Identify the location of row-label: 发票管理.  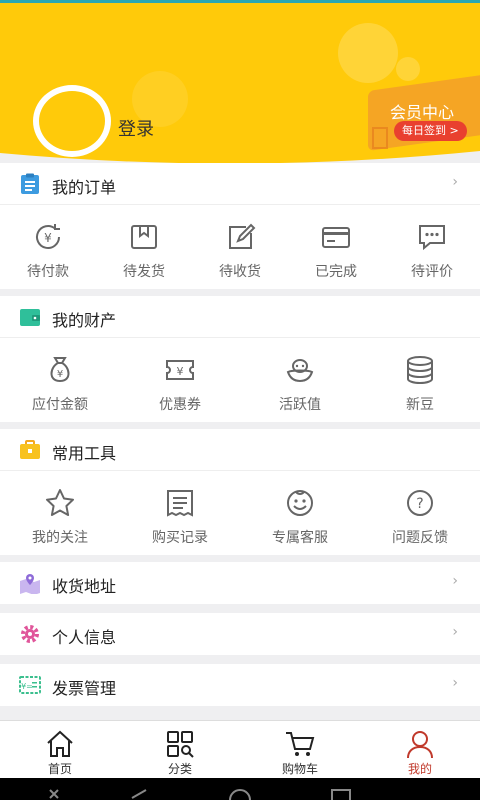
(84, 688).